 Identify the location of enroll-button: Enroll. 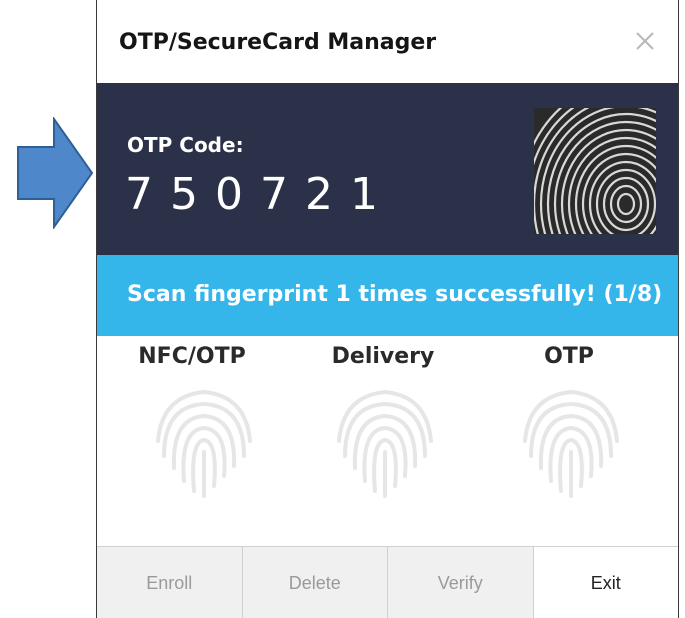
(170, 582).